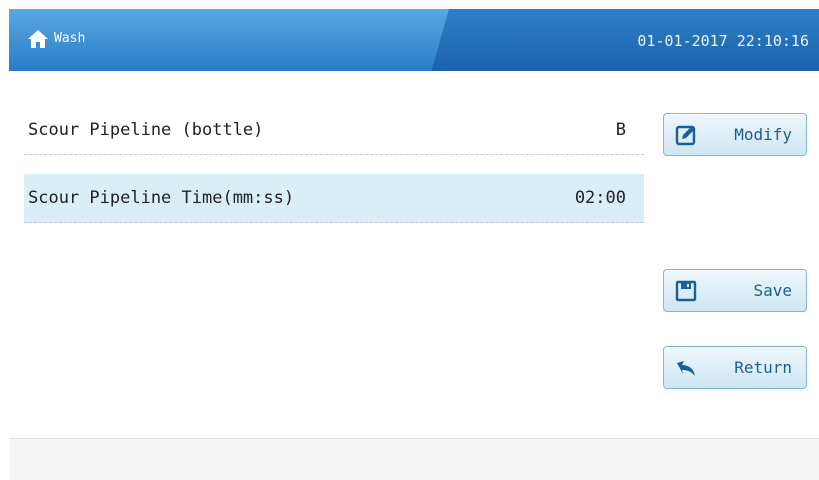  I want to click on save-button-label: Save, so click(772, 290).